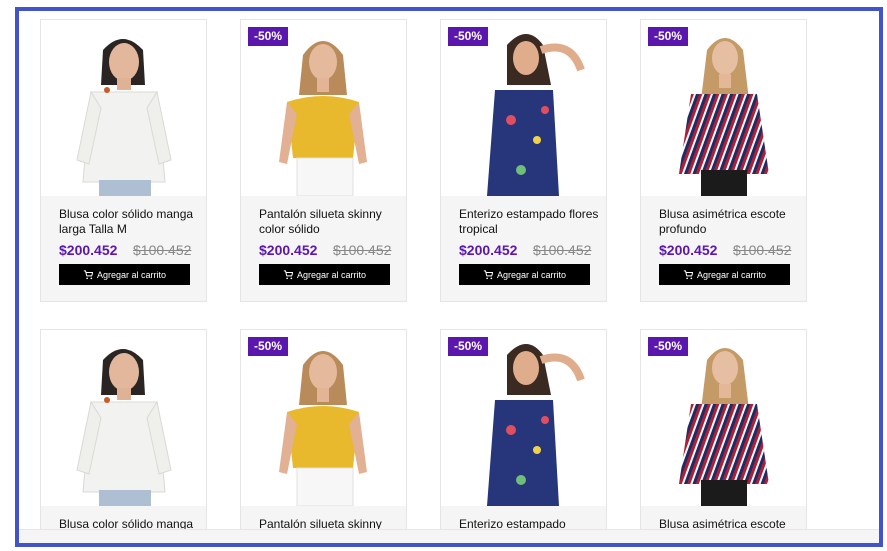 This screenshot has width=887, height=551. I want to click on product-card: -50% Blusa asimétrica escote, so click(723, 436).